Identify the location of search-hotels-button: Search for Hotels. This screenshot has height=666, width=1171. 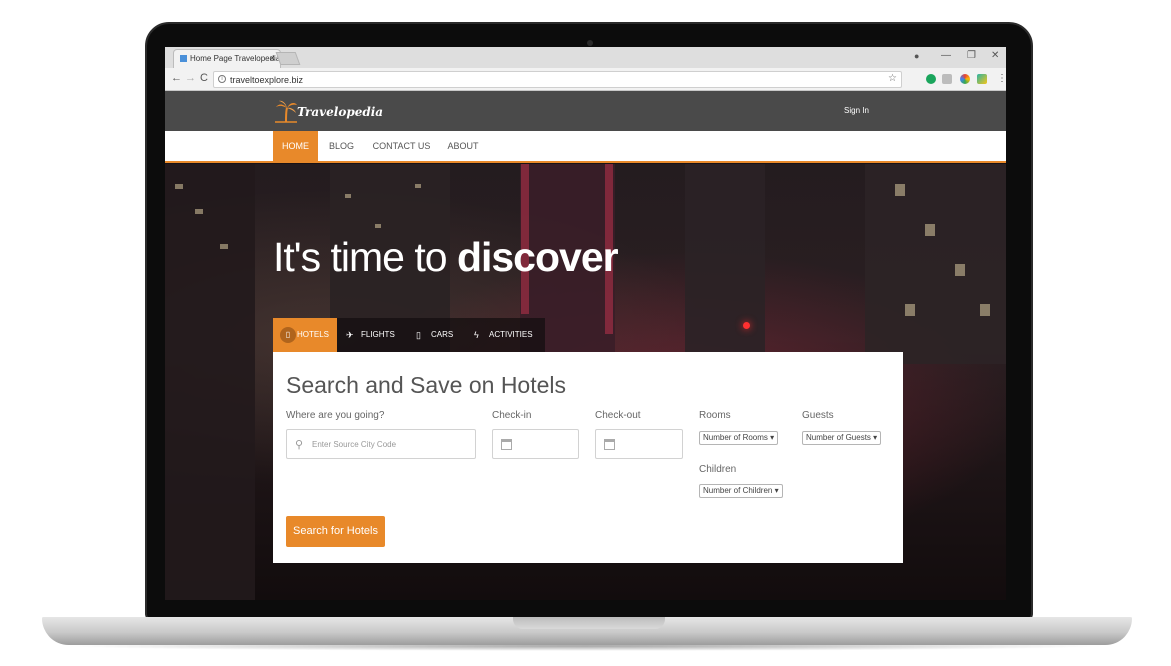
(335, 531).